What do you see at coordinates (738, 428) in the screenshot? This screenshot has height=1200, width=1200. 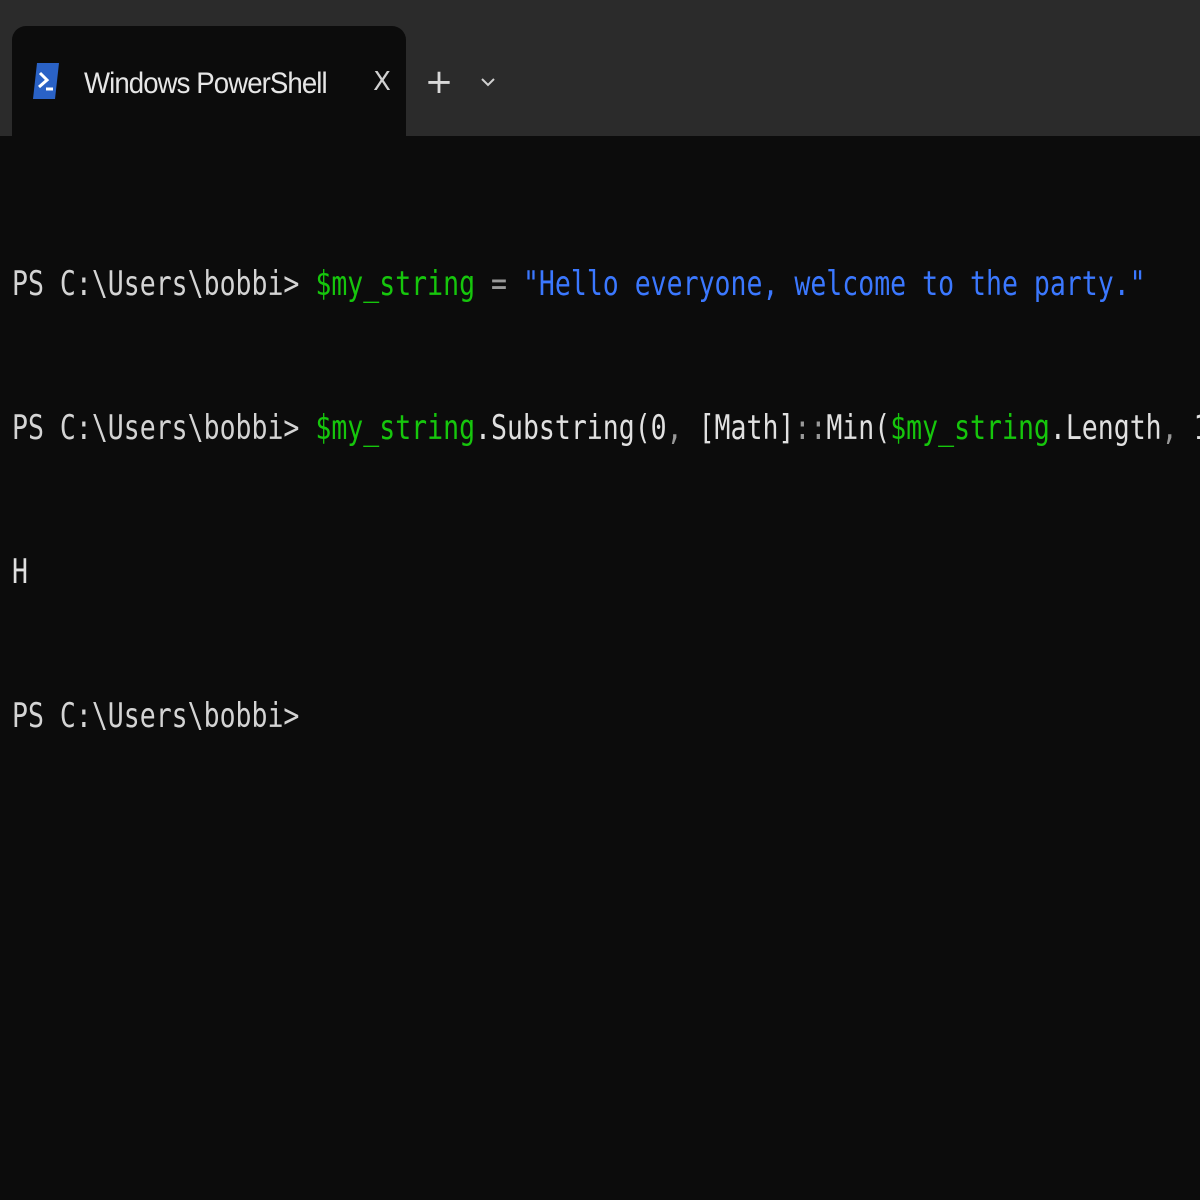 I see `type-token: [Math]` at bounding box center [738, 428].